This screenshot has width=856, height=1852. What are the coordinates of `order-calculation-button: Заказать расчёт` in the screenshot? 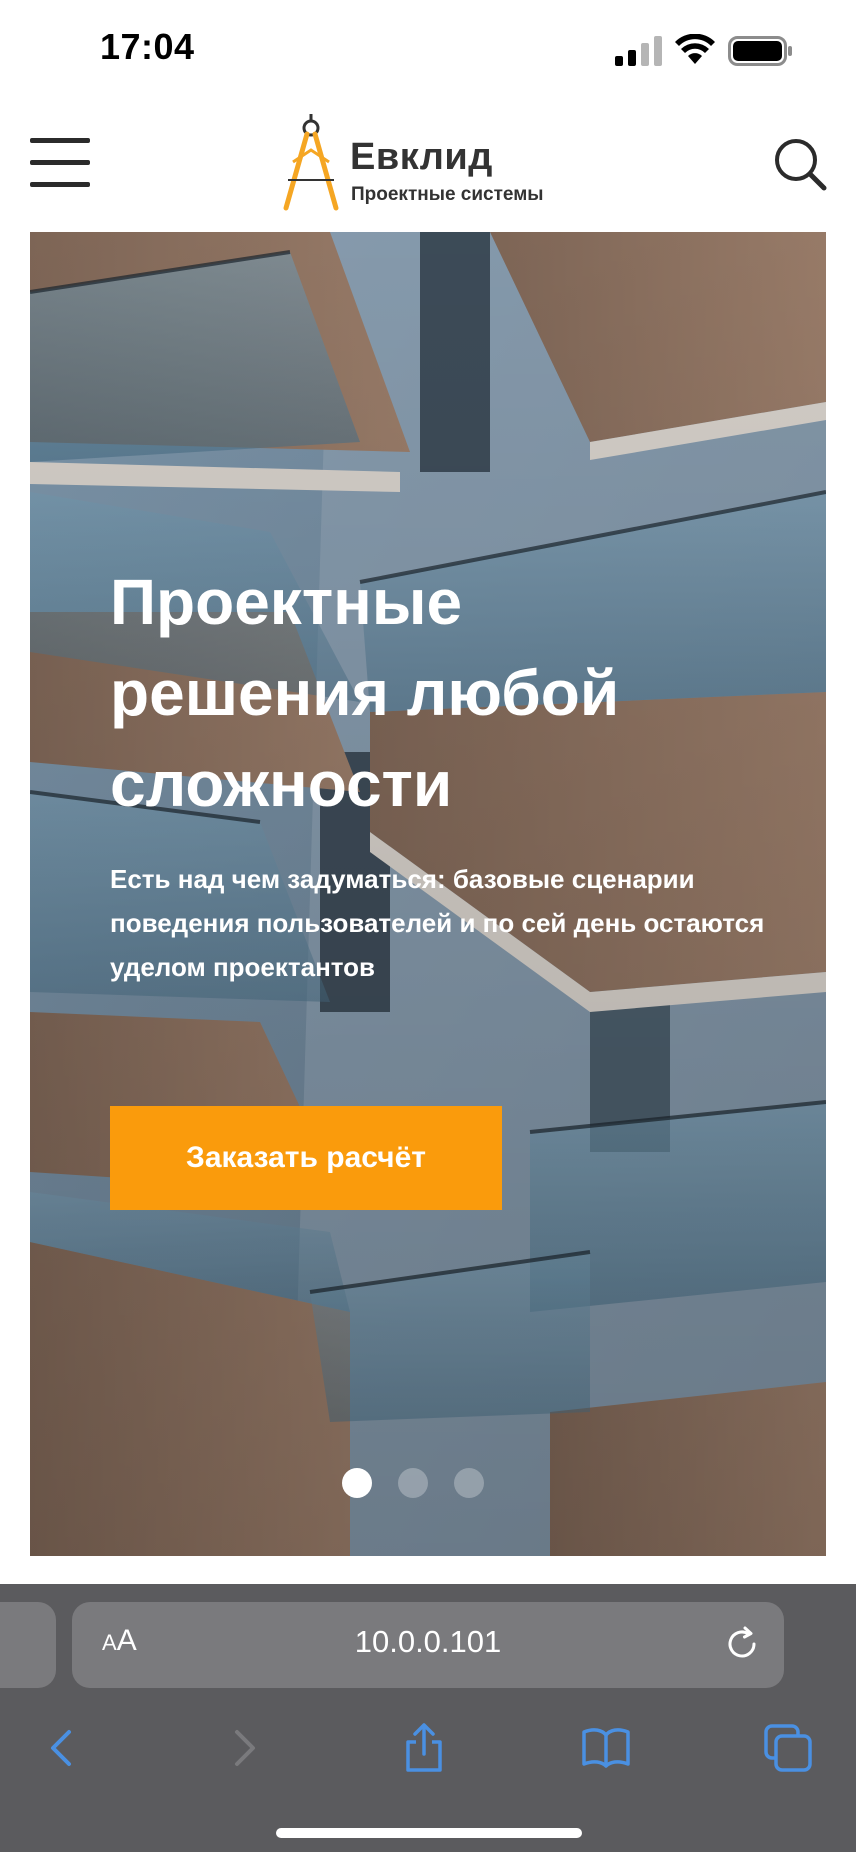 It's located at (306, 1158).